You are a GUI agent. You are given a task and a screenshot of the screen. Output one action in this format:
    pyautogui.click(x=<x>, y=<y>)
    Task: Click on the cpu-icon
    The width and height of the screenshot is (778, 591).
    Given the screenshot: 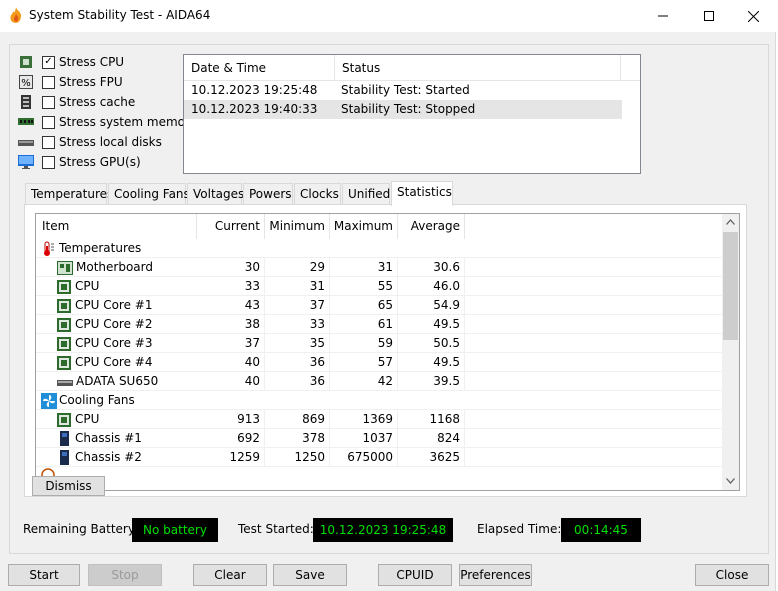 What is the action you would take?
    pyautogui.click(x=26, y=62)
    